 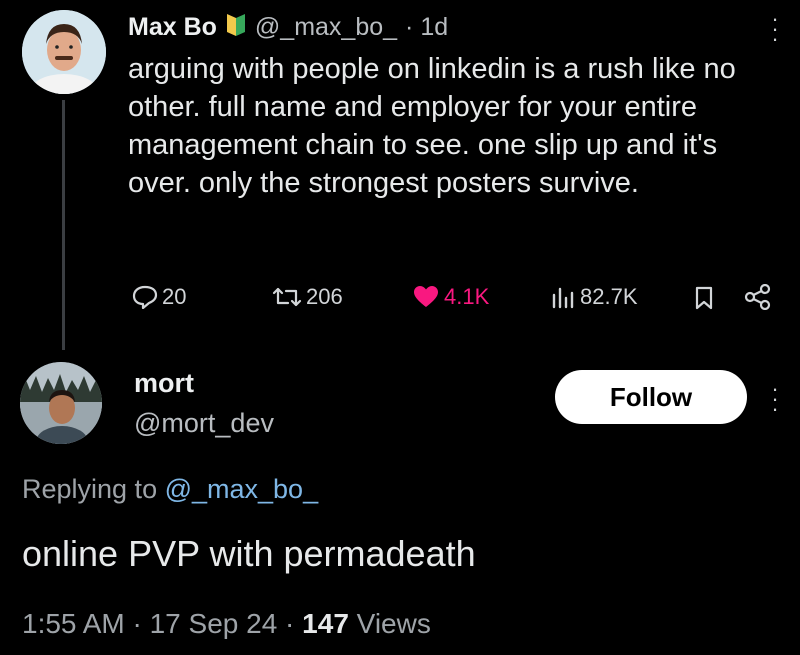 I want to click on tweet-time: · 1d, so click(x=426, y=27).